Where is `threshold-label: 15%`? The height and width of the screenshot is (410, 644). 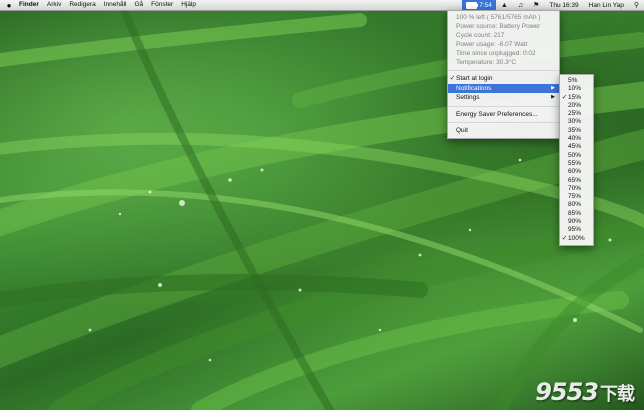 threshold-label: 15% is located at coordinates (575, 97).